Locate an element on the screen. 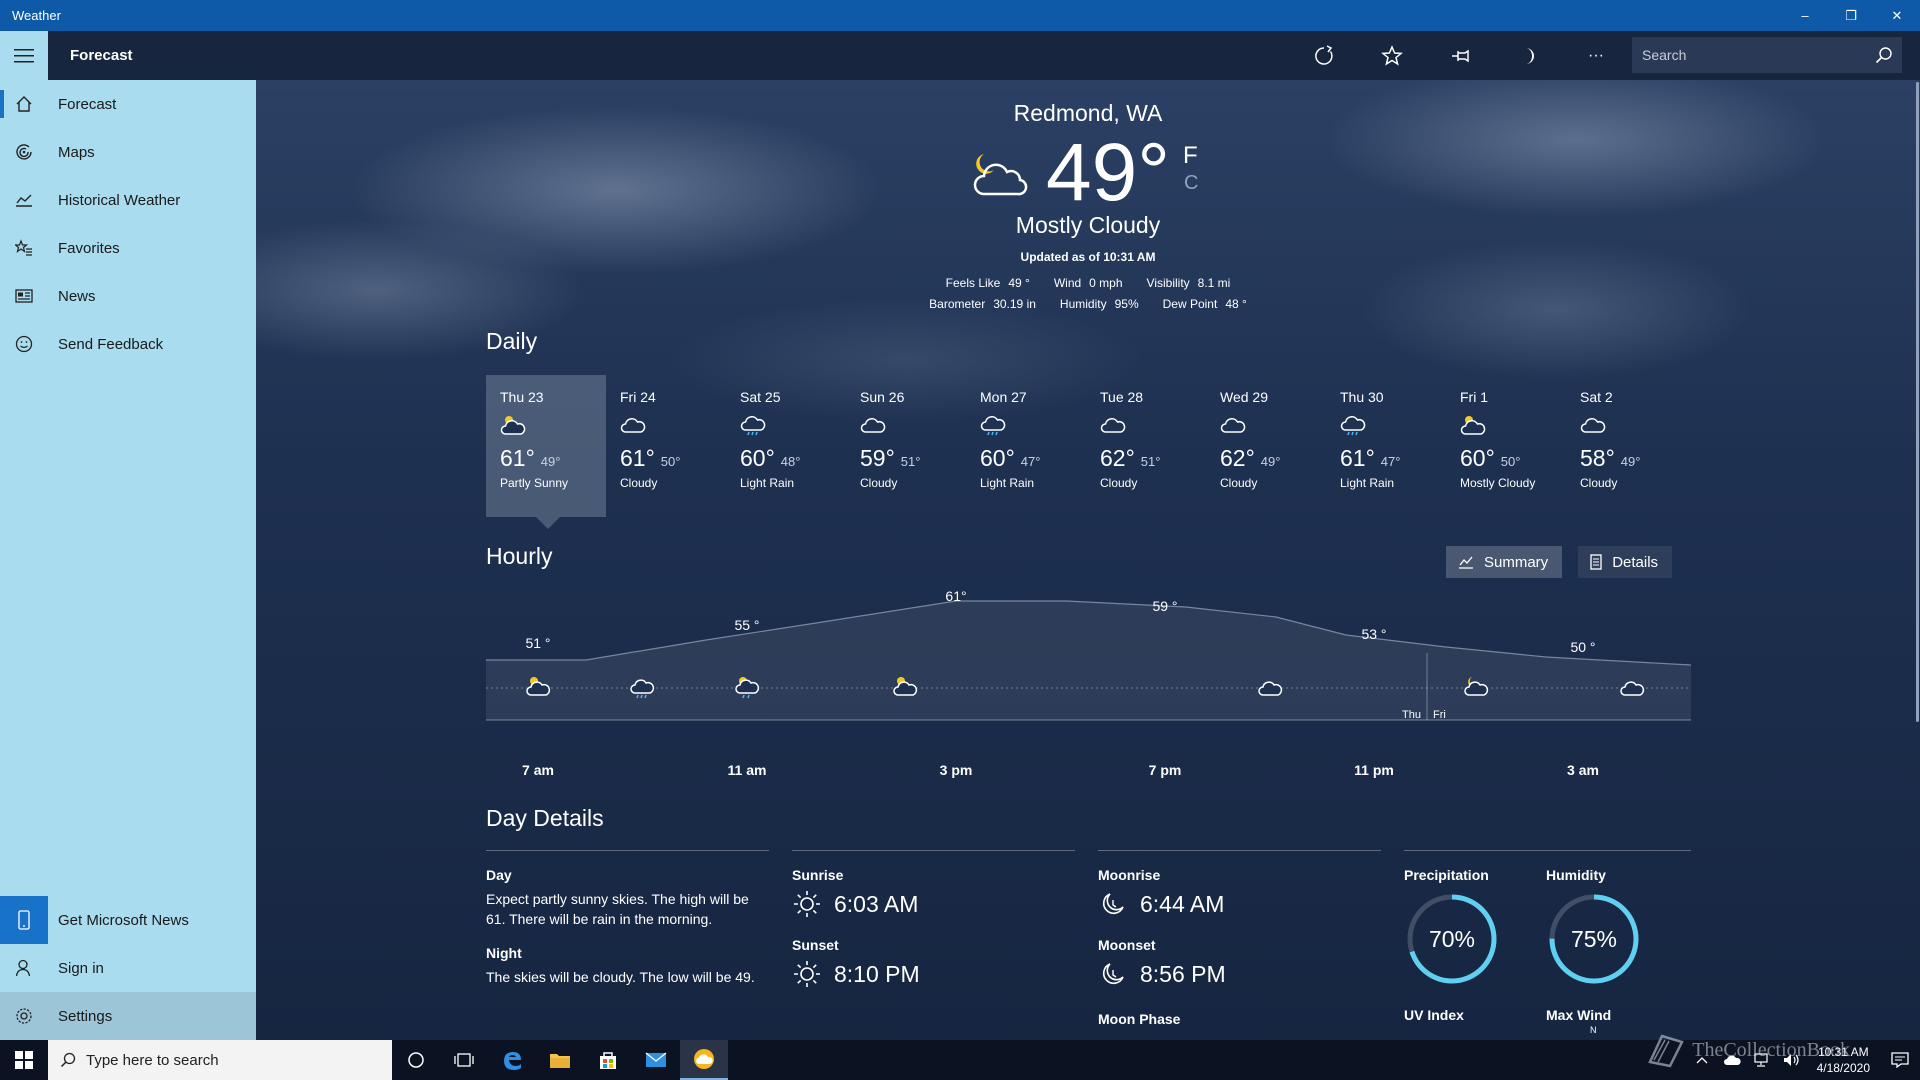 The height and width of the screenshot is (1080, 1920). gear-icon is located at coordinates (24, 1016).